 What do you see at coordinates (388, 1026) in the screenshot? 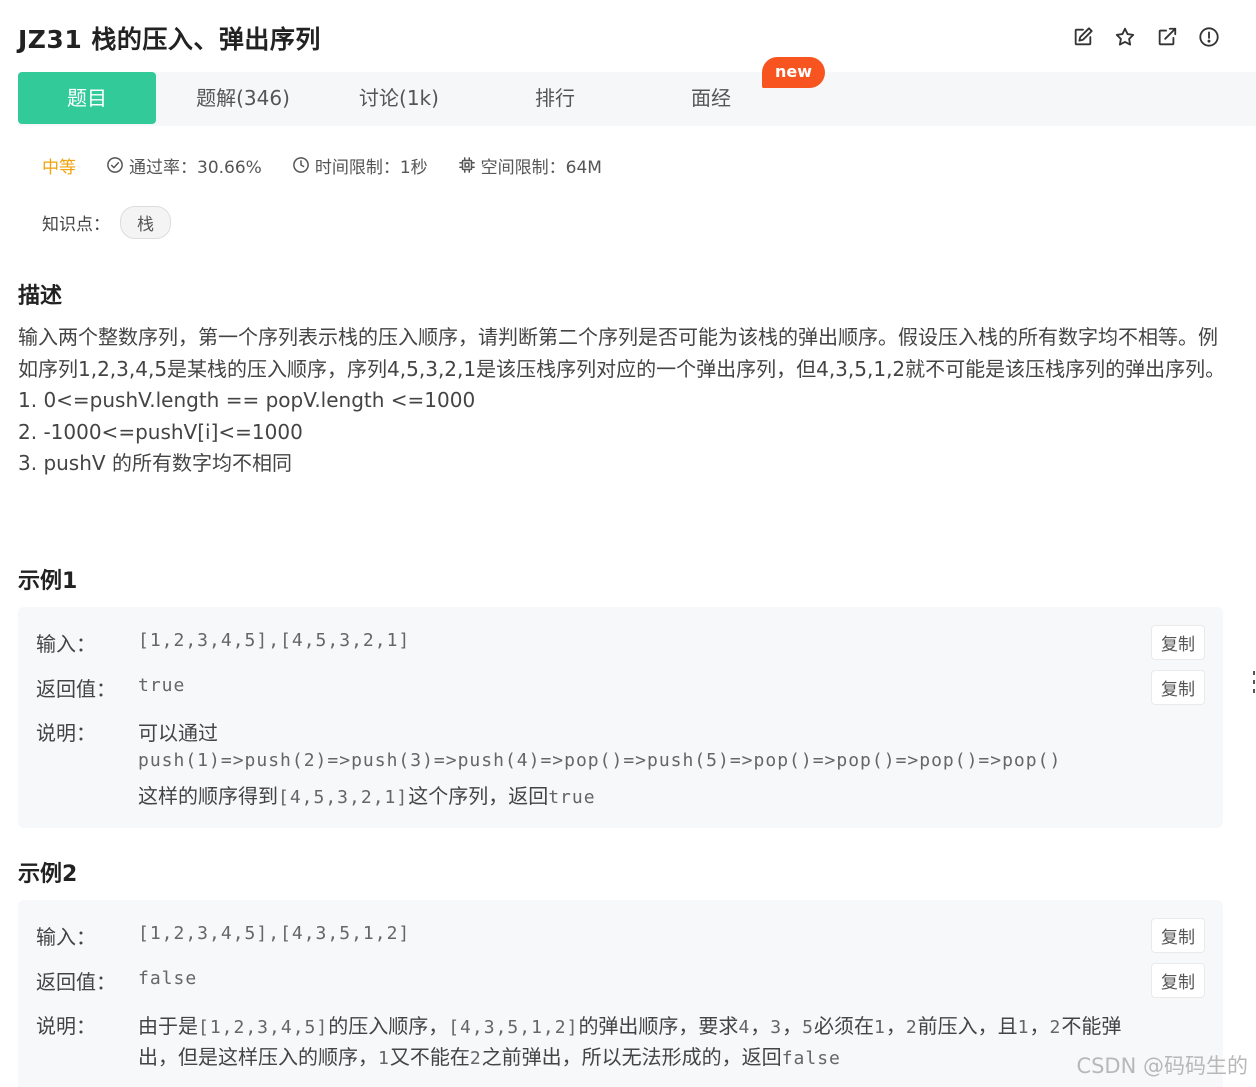
I see `explain-text: 的压入顺序，` at bounding box center [388, 1026].